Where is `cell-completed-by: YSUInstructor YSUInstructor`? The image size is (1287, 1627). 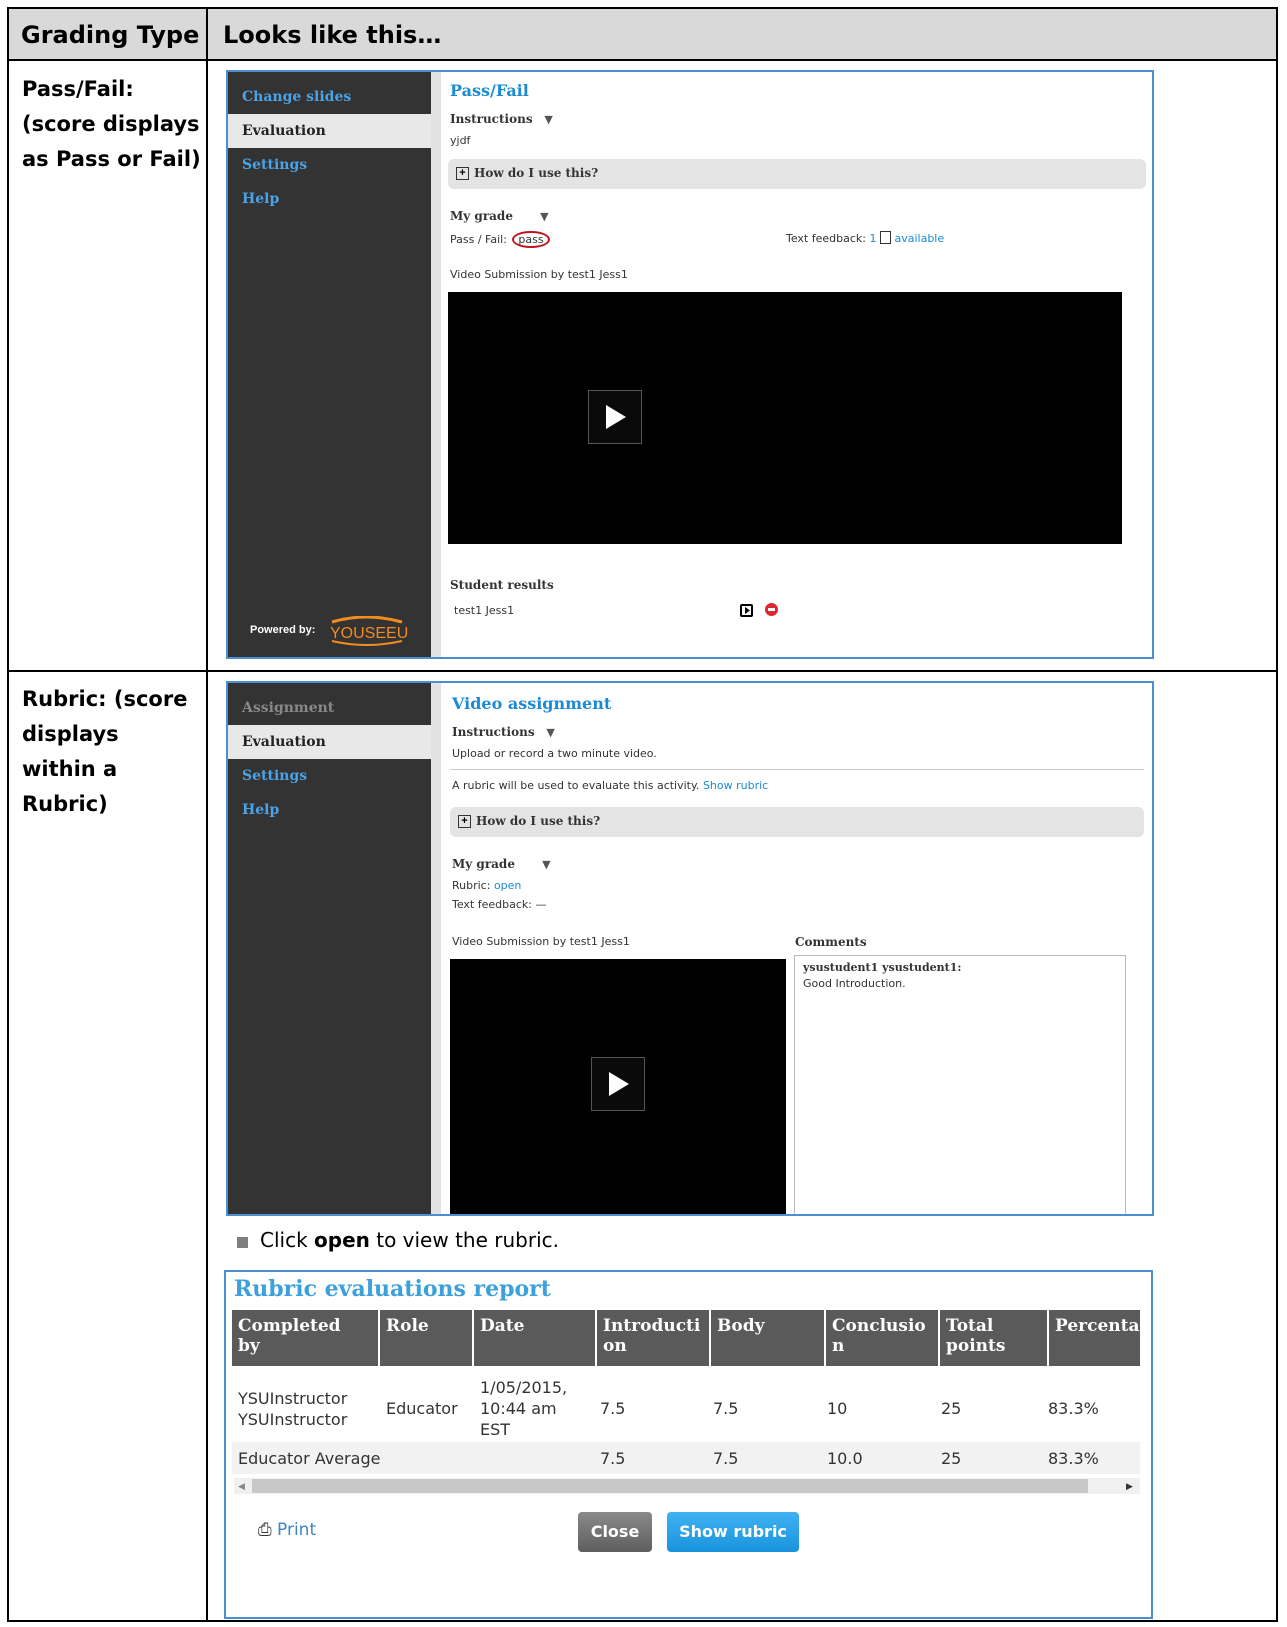
cell-completed-by: YSUInstructor YSUInstructor is located at coordinates (293, 1409).